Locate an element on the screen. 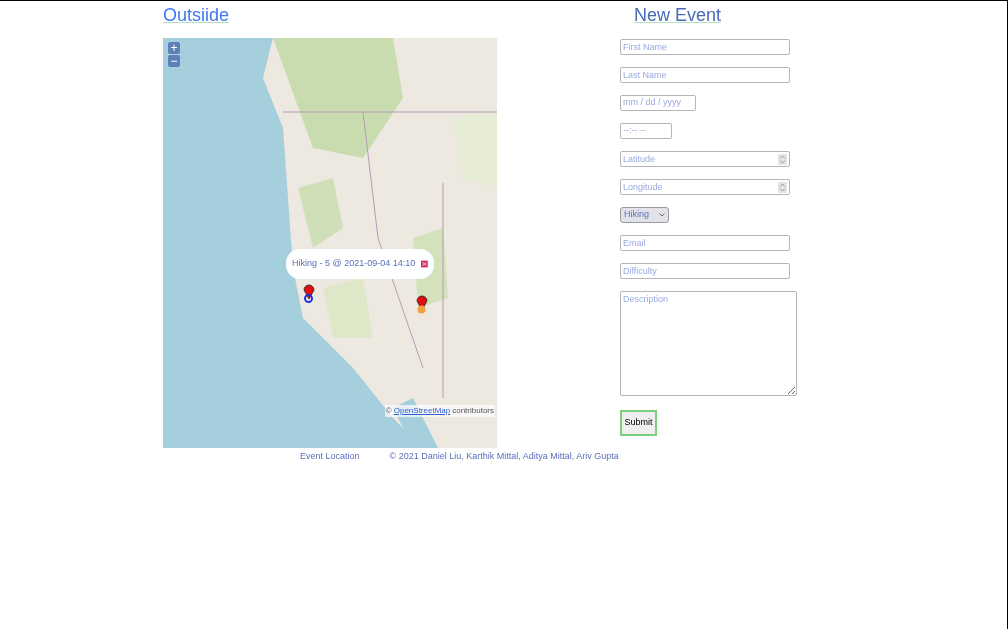 This screenshot has height=629, width=1008. activity-select: Hiking is located at coordinates (644, 215).